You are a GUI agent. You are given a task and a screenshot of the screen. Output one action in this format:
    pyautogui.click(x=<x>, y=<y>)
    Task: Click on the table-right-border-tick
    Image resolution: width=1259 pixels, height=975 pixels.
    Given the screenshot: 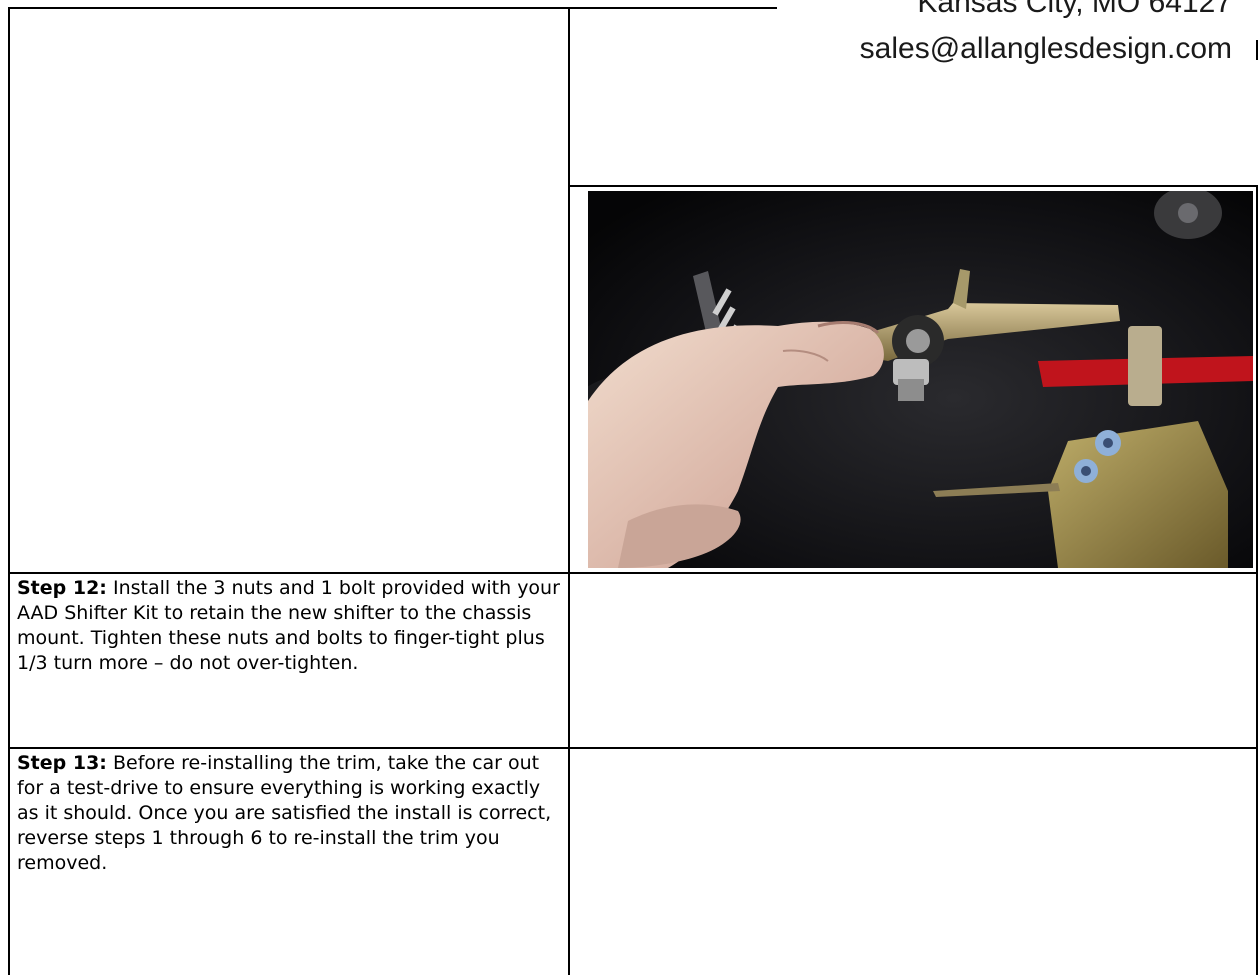 What is the action you would take?
    pyautogui.click(x=1257, y=50)
    